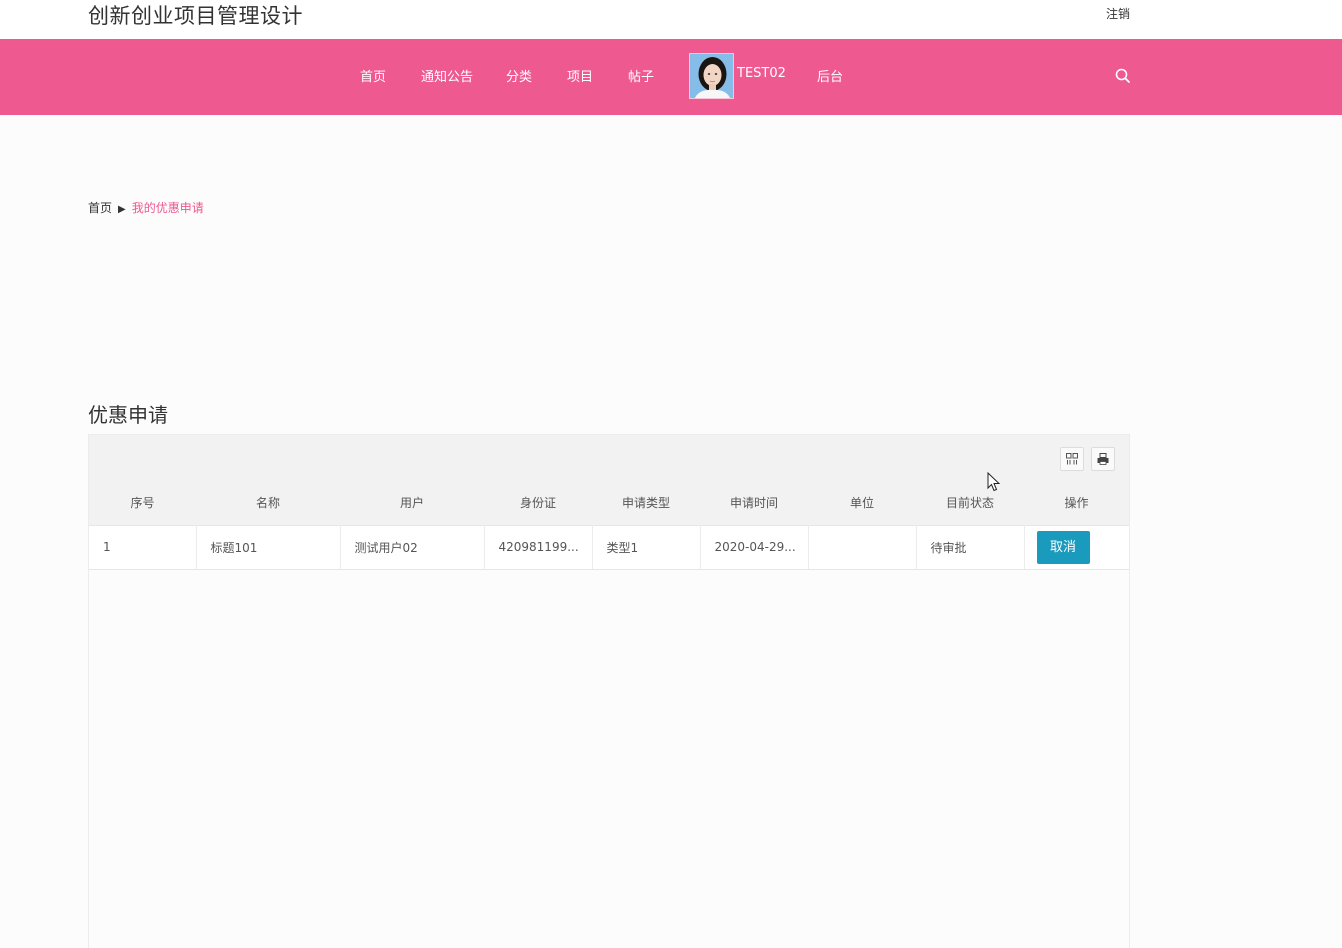 The height and width of the screenshot is (948, 1342). What do you see at coordinates (646, 547) in the screenshot?
I see `cell-type: 类型1` at bounding box center [646, 547].